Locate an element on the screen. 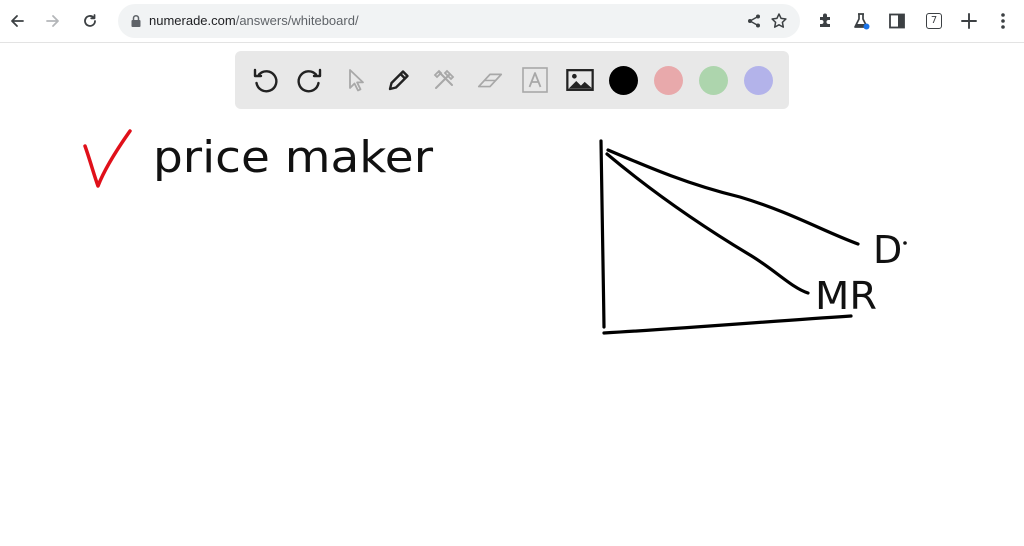 Image resolution: width=1024 pixels, height=546 pixels. forward-button is located at coordinates (53, 21).